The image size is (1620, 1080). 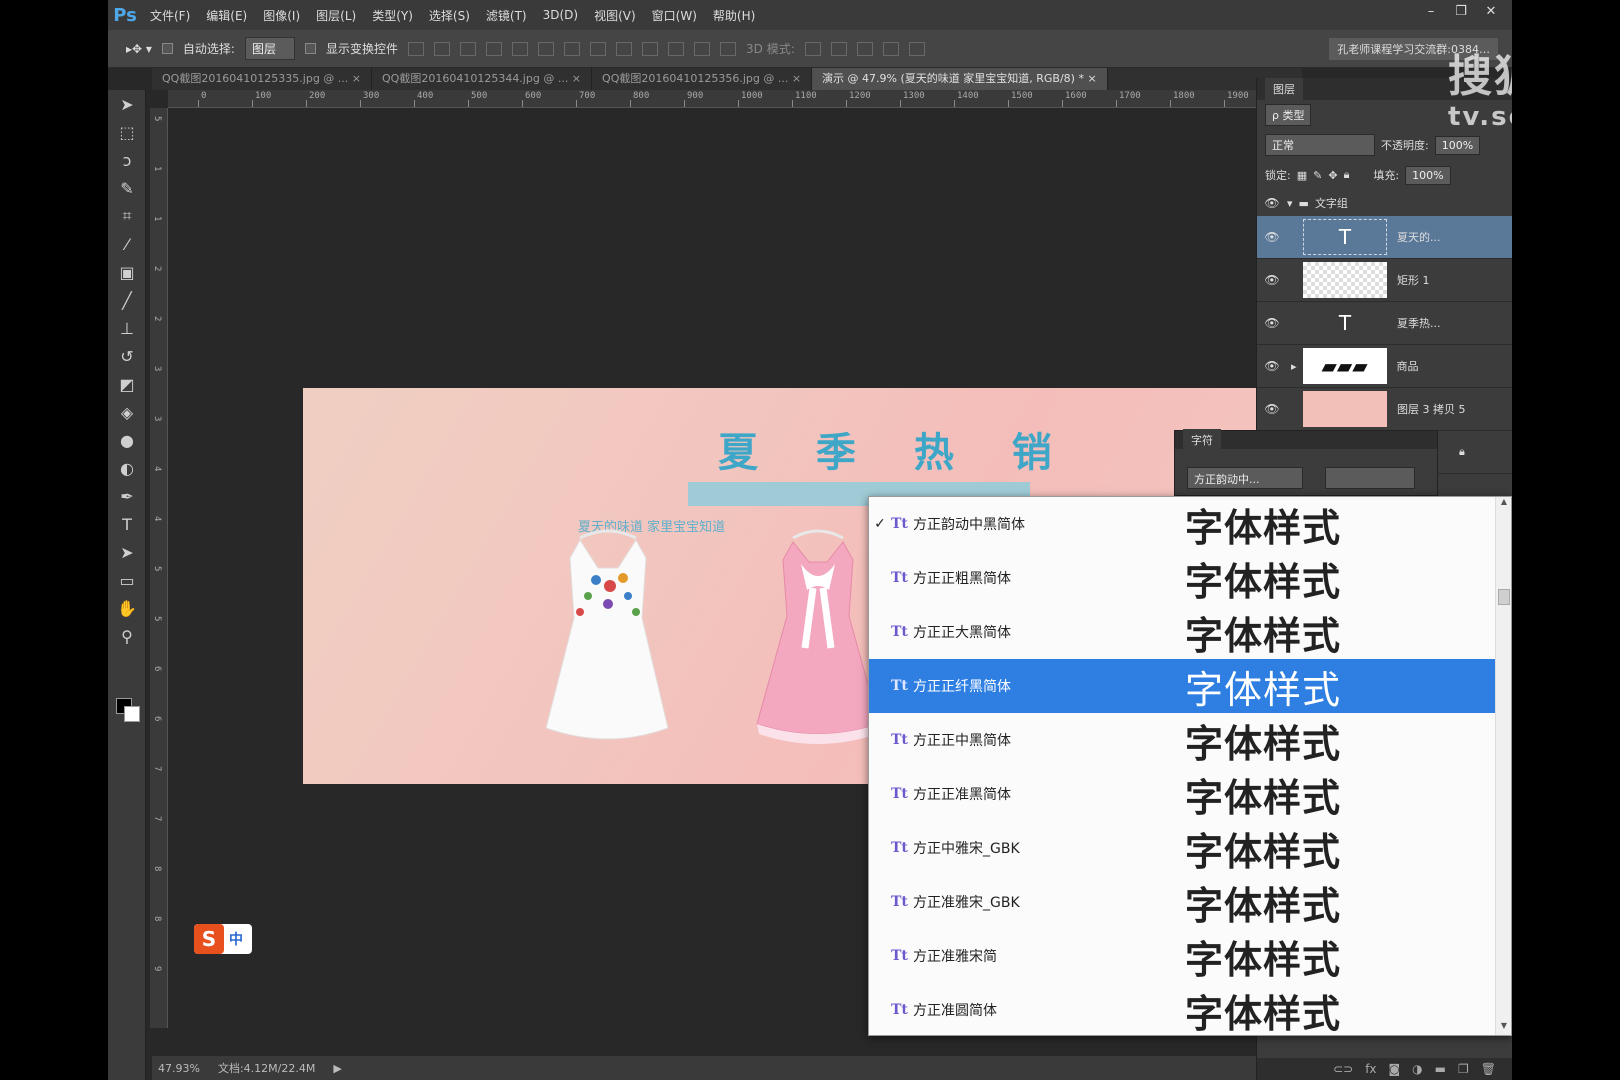 I want to click on zoom-level: 47.93%, so click(x=179, y=1068).